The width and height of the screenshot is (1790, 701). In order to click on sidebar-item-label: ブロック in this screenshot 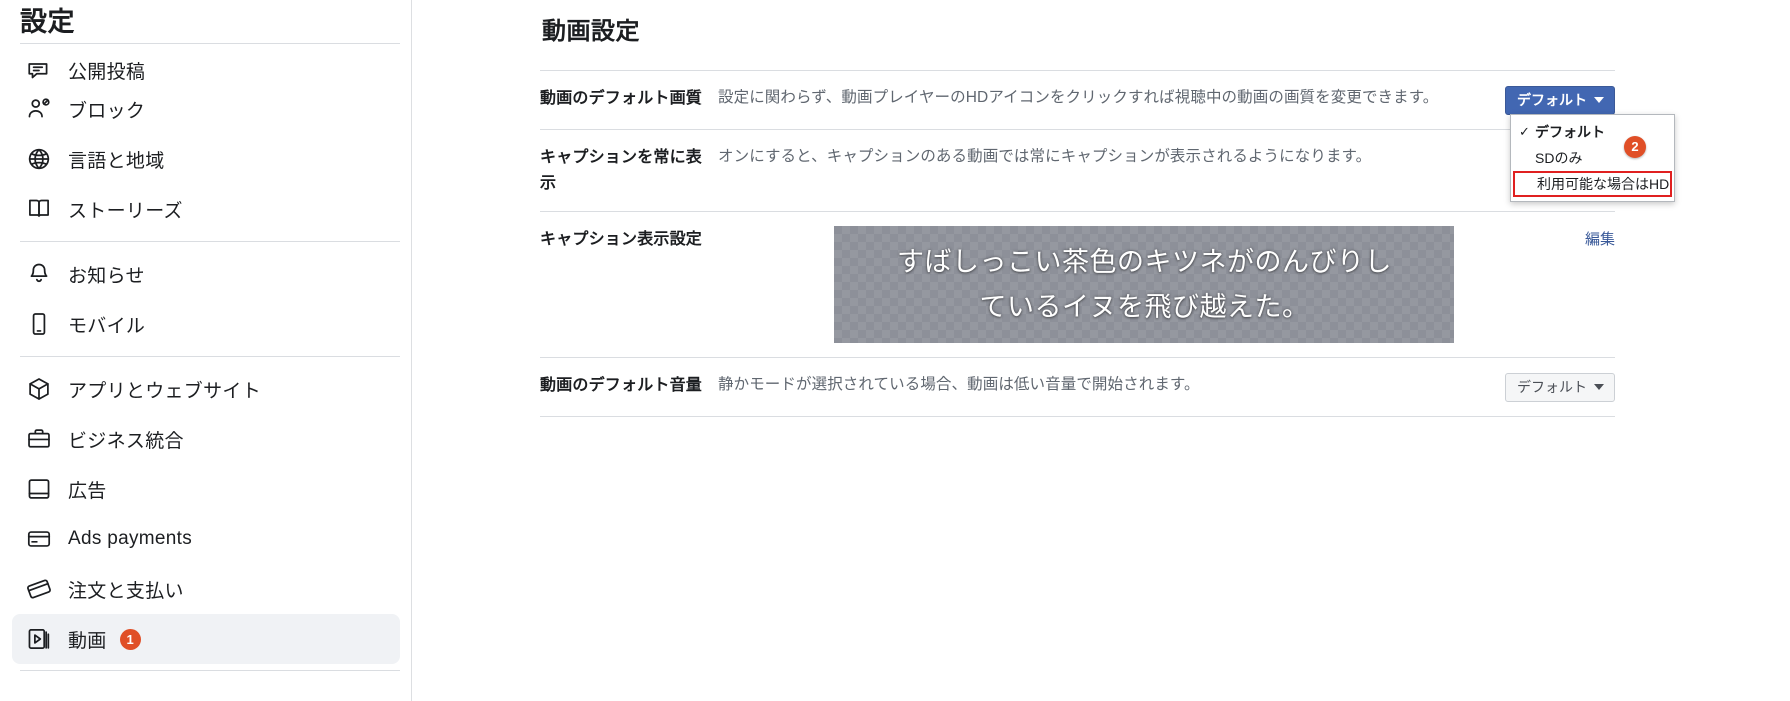, I will do `click(107, 111)`.